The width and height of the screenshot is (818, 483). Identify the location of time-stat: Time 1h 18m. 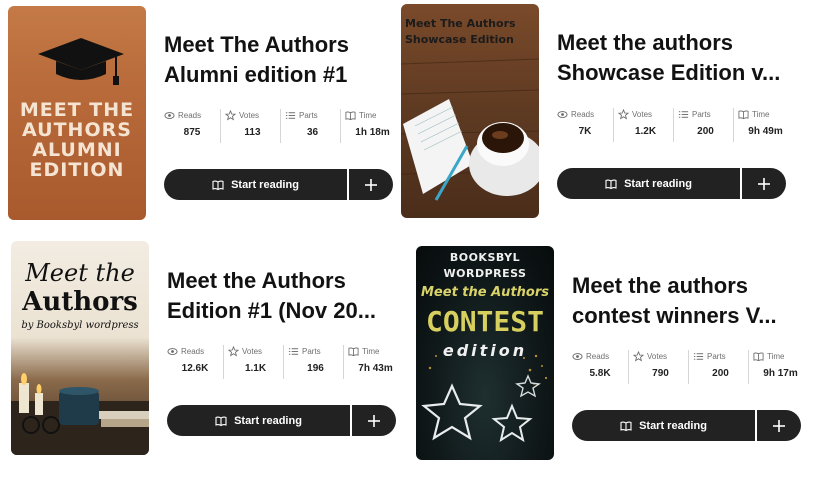
(370, 126).